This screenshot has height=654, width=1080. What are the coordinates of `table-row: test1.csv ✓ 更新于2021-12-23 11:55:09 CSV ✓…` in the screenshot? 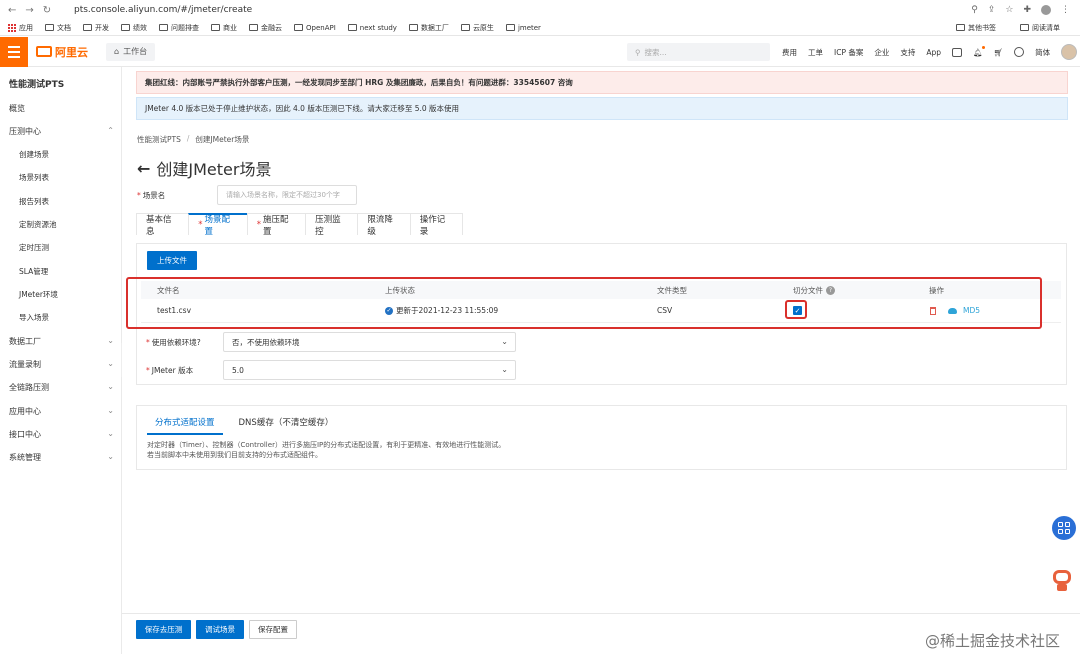 It's located at (601, 311).